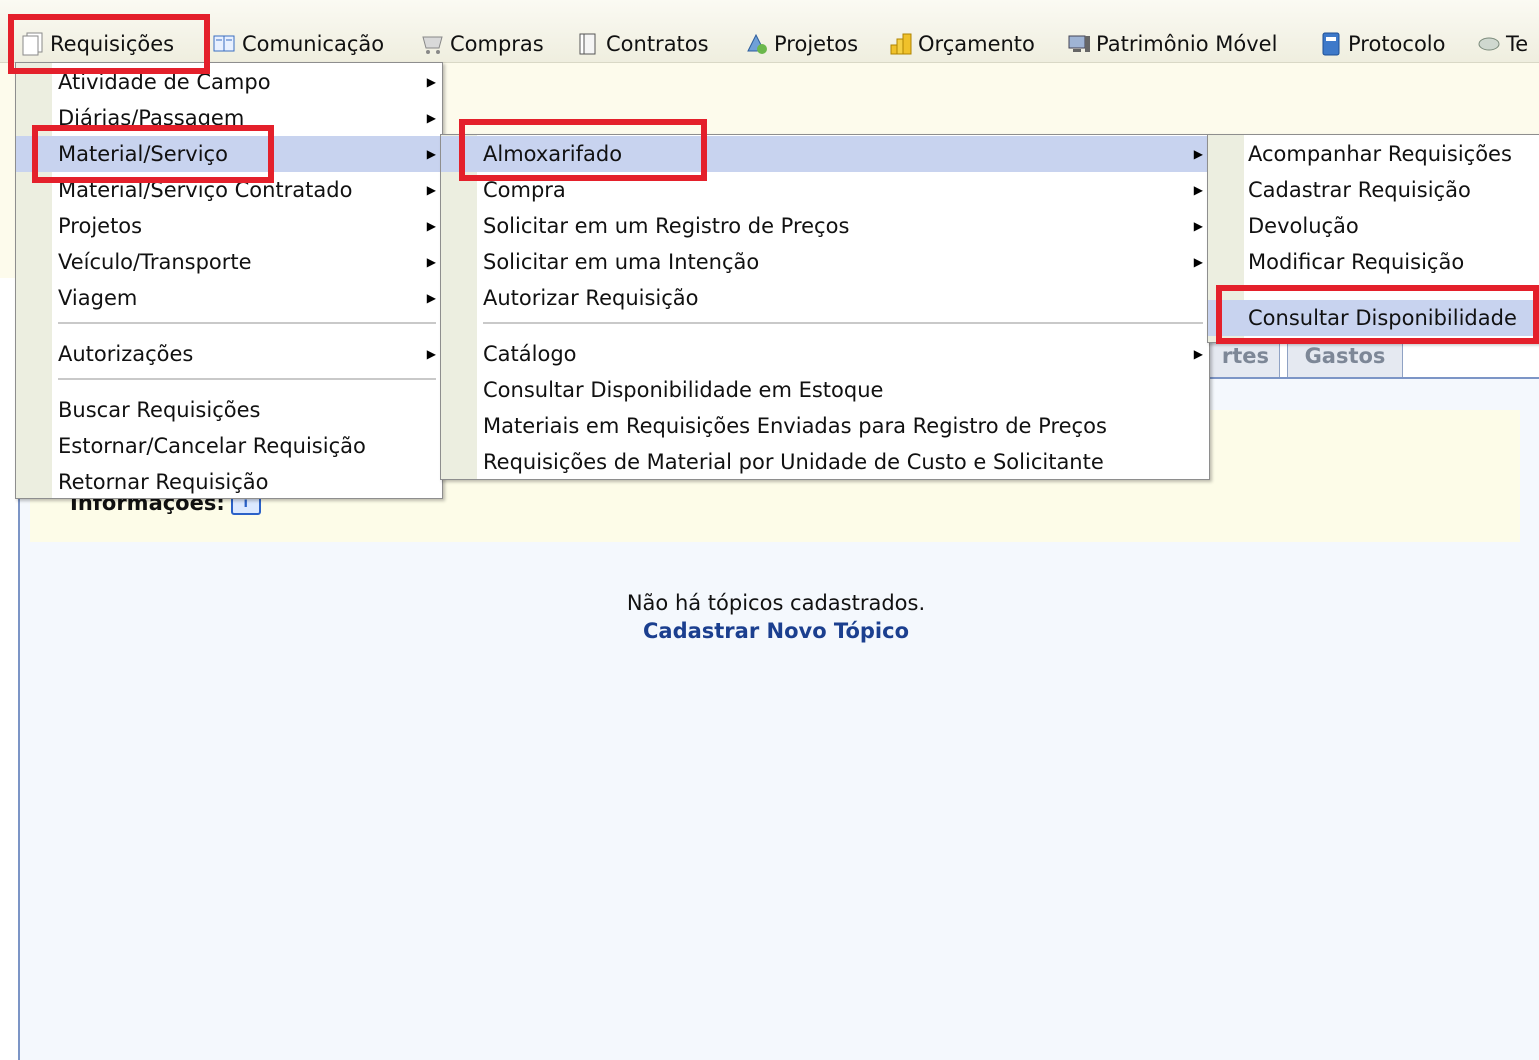 The width and height of the screenshot is (1539, 1060). Describe the element at coordinates (313, 44) in the screenshot. I see `menu-label: Comunicação` at that location.